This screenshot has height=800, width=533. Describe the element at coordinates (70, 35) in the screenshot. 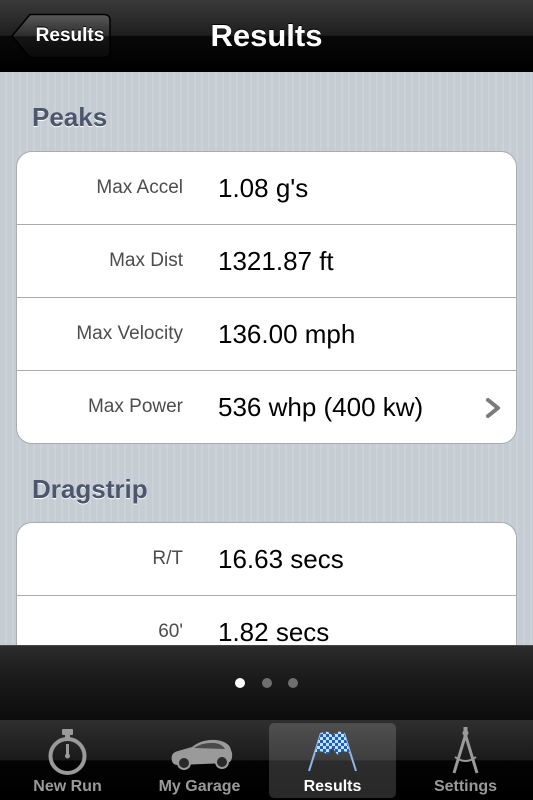

I see `back-button-label: Results` at that location.